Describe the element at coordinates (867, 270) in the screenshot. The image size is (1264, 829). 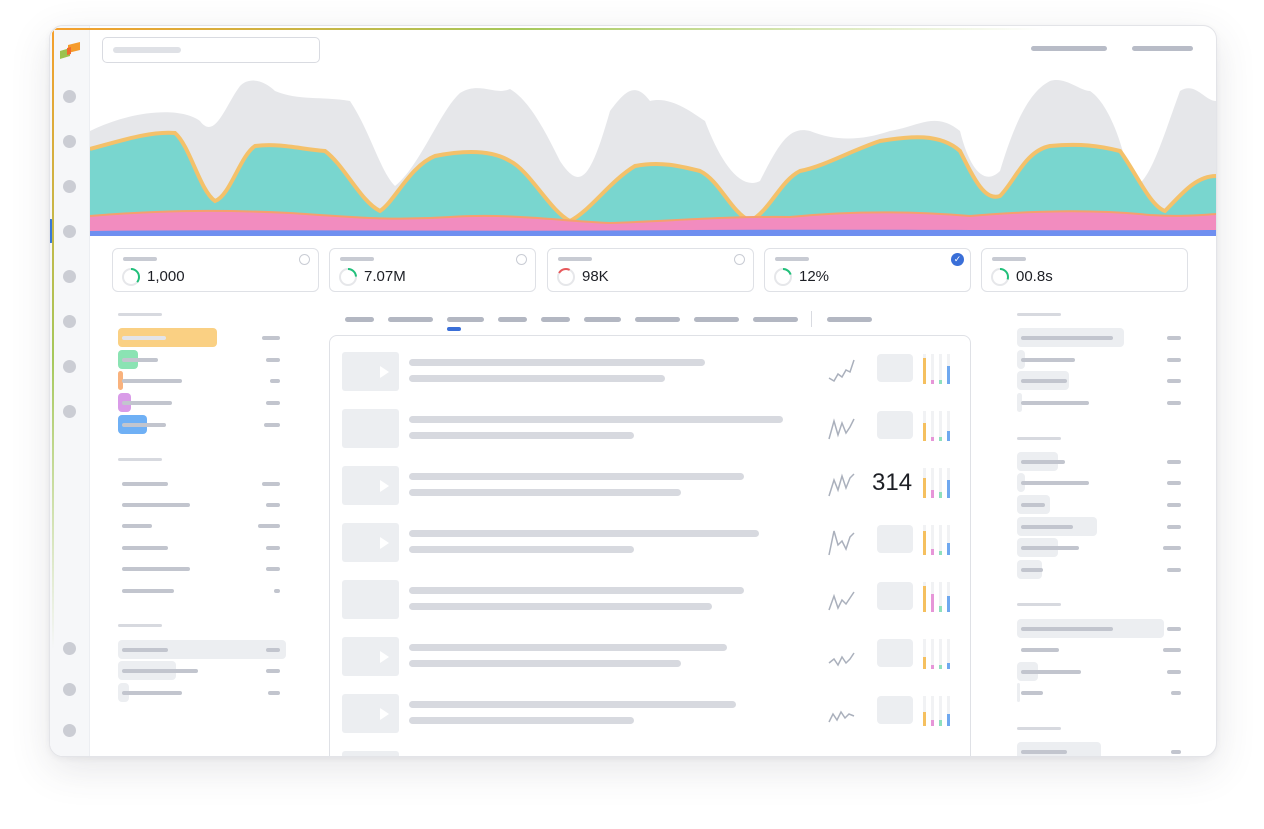
I see `kpi-card-4: 12% ✓` at that location.